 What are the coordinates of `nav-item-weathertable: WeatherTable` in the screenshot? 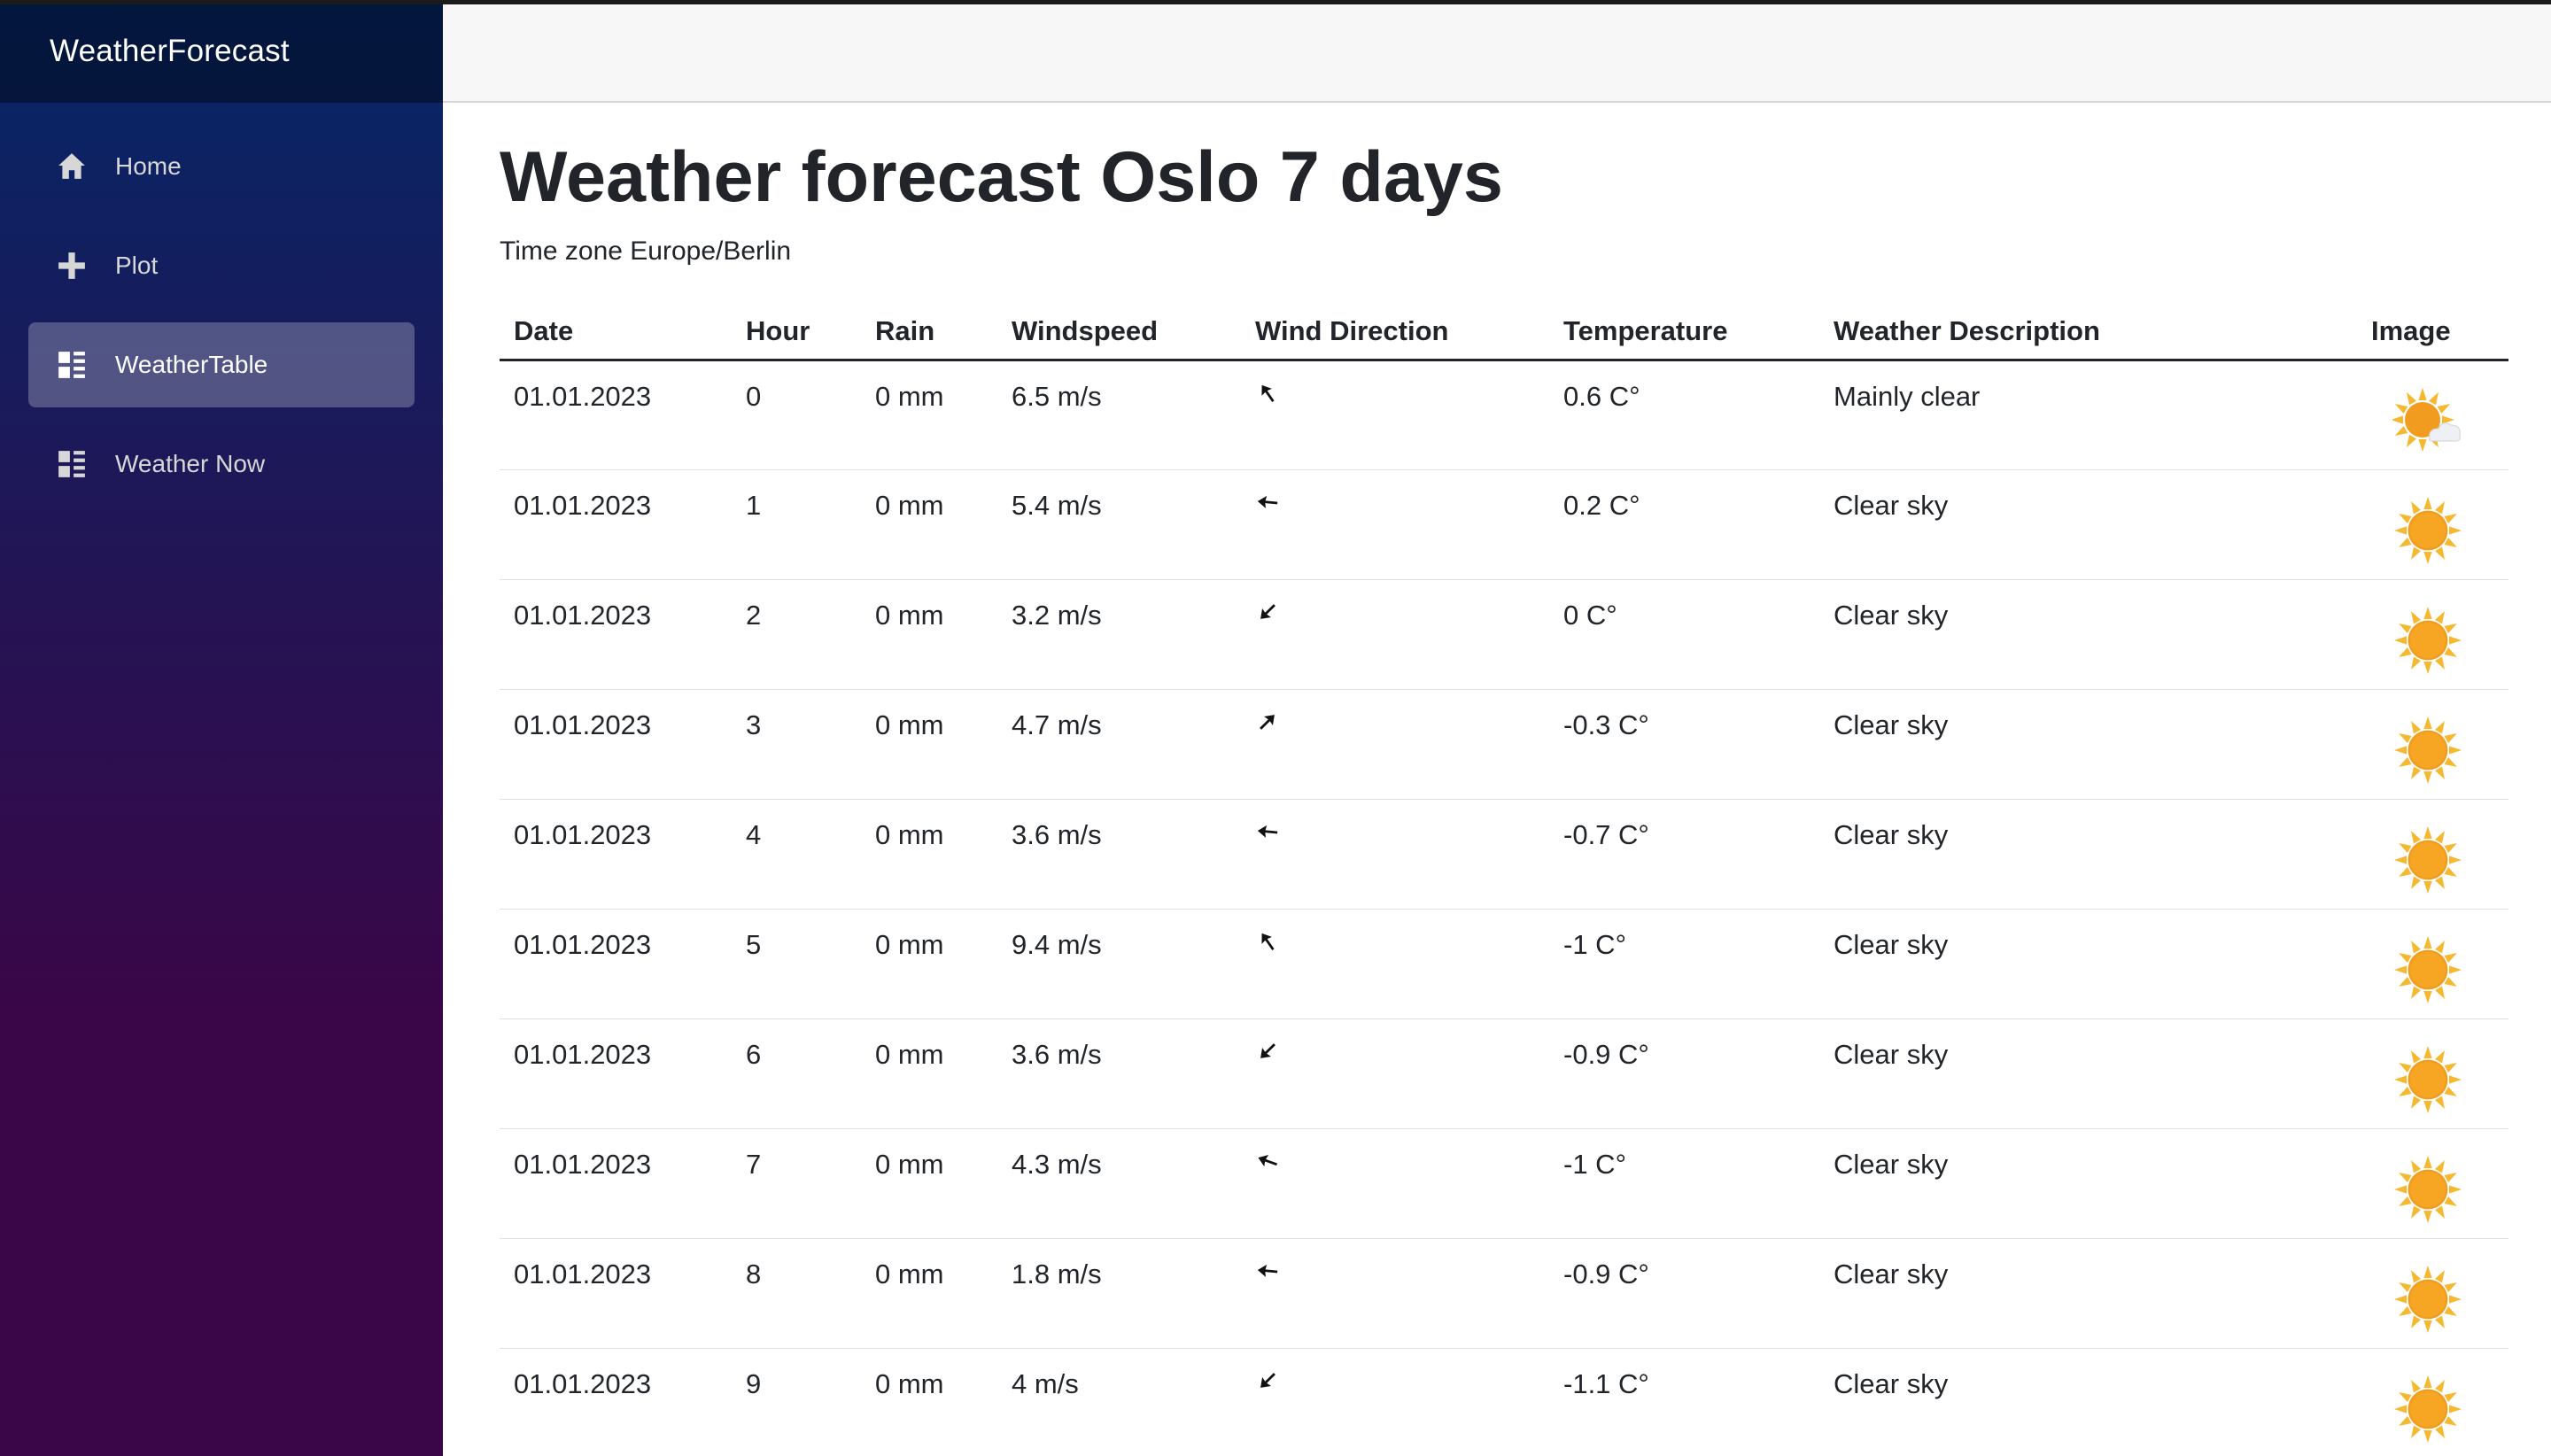 It's located at (222, 364).